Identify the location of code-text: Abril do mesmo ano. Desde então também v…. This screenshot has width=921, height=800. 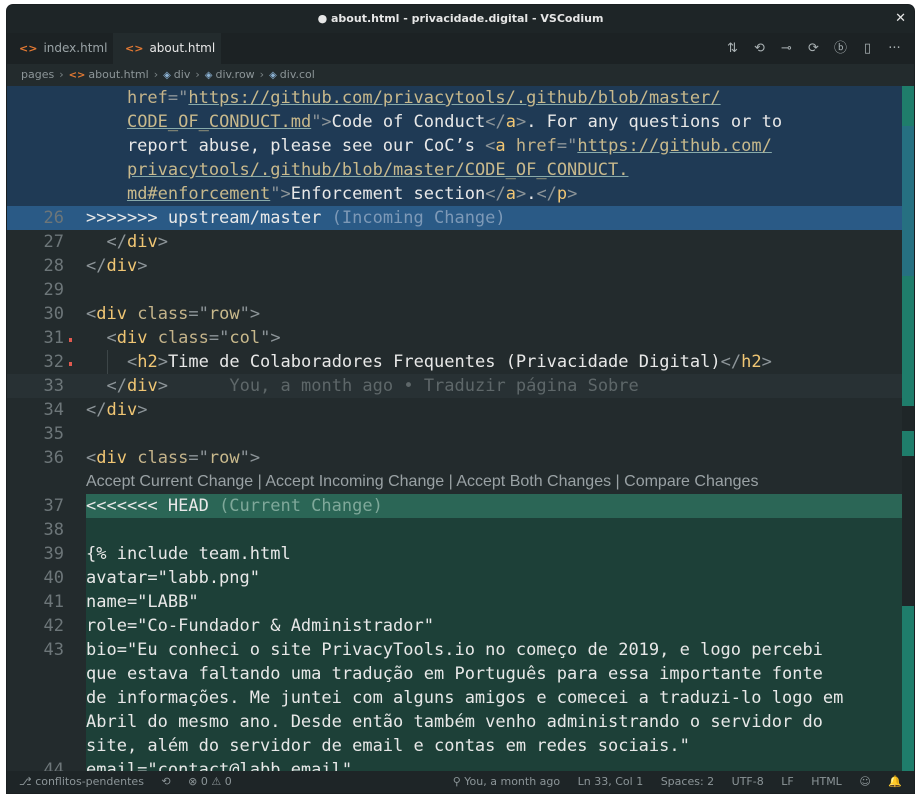
(454, 722).